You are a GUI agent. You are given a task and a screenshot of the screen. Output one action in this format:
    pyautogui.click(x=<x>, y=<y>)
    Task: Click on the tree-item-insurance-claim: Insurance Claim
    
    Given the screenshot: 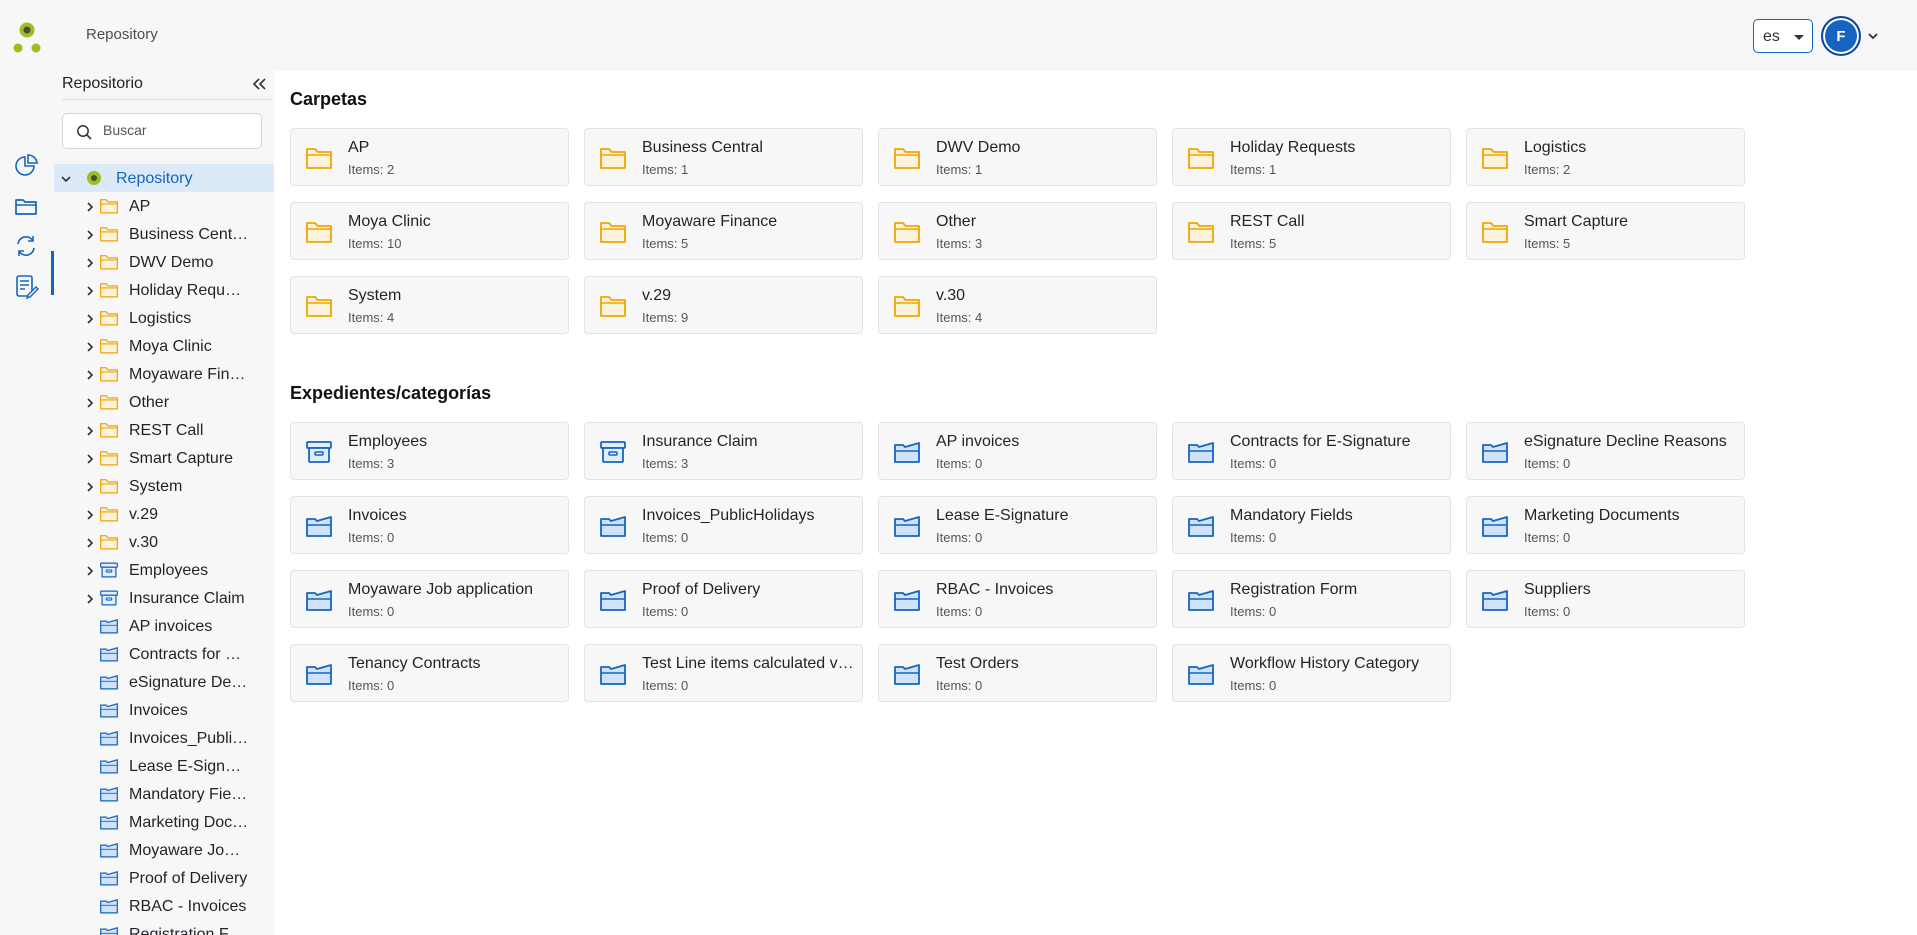 What is the action you would take?
    pyautogui.click(x=164, y=598)
    